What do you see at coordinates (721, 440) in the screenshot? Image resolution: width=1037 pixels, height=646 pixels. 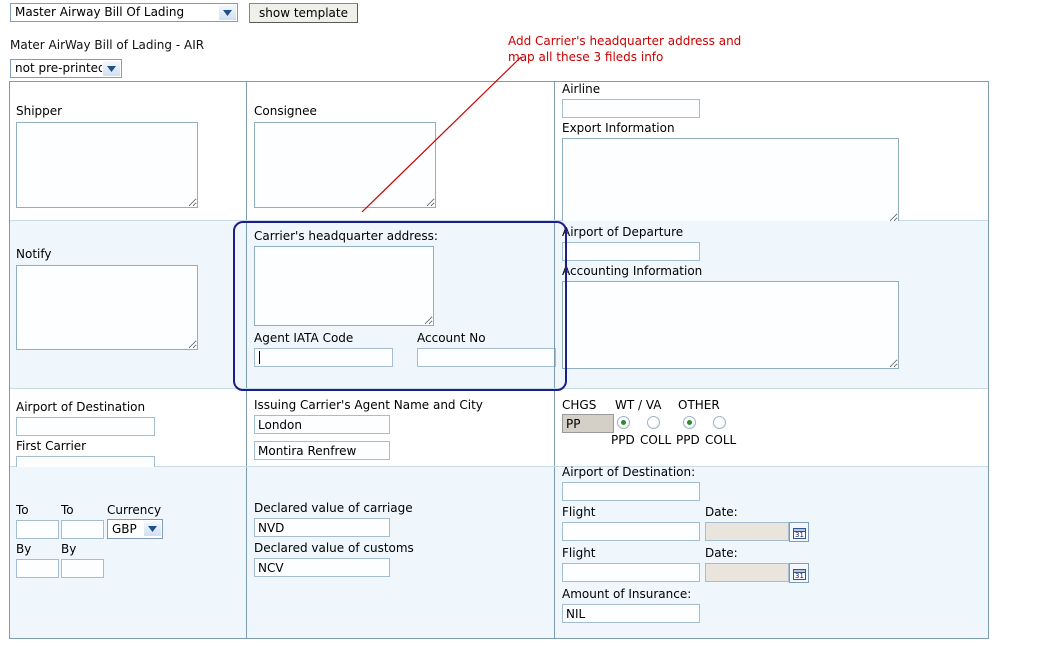 I see `other-coll-label: COLL` at bounding box center [721, 440].